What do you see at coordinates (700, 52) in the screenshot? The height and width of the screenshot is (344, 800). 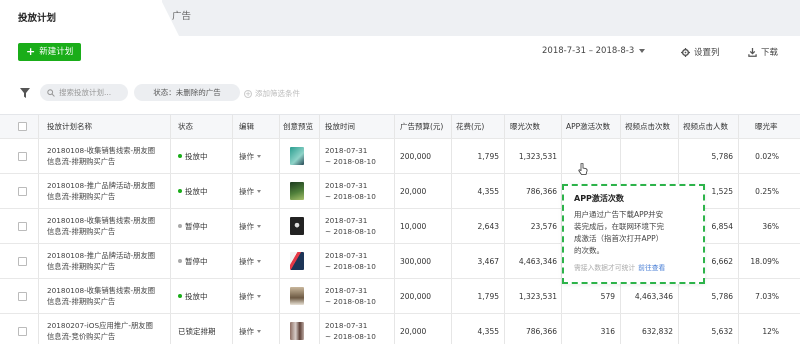 I see `set-columns-button: 设置列` at bounding box center [700, 52].